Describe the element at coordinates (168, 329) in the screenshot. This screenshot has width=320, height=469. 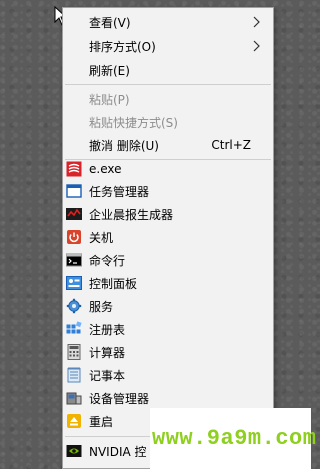
I see `menu-item-registry: 注册表` at that location.